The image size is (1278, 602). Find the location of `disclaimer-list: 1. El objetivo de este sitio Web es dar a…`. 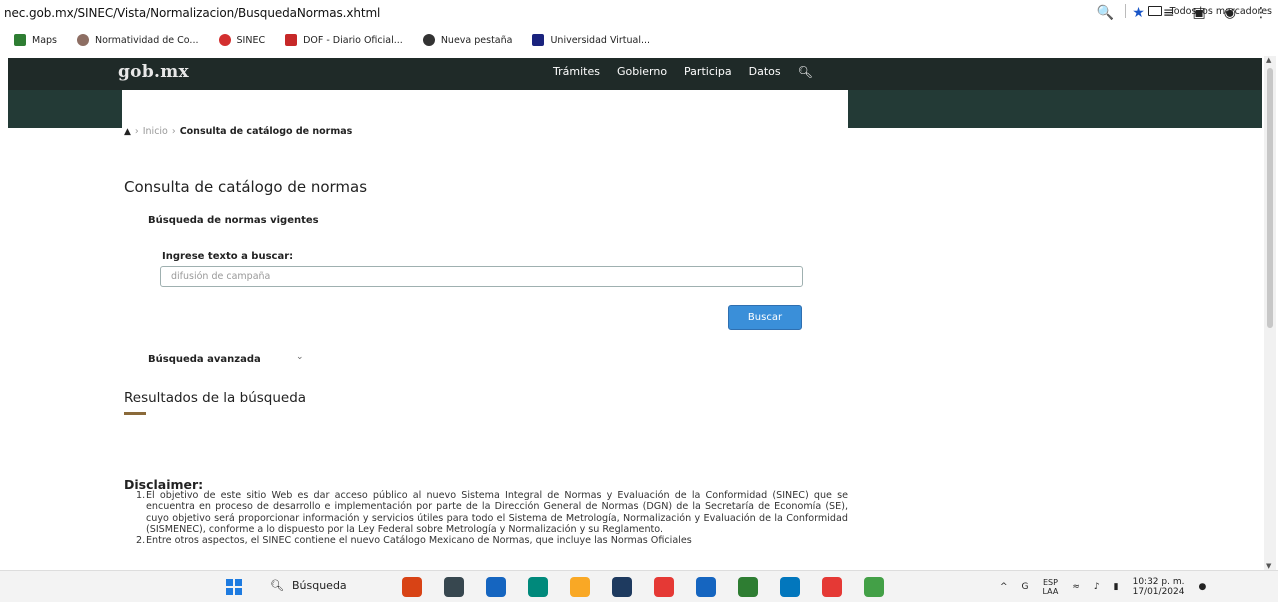

disclaimer-list: 1. El objetivo de este sitio Web es dar a… is located at coordinates (492, 518).